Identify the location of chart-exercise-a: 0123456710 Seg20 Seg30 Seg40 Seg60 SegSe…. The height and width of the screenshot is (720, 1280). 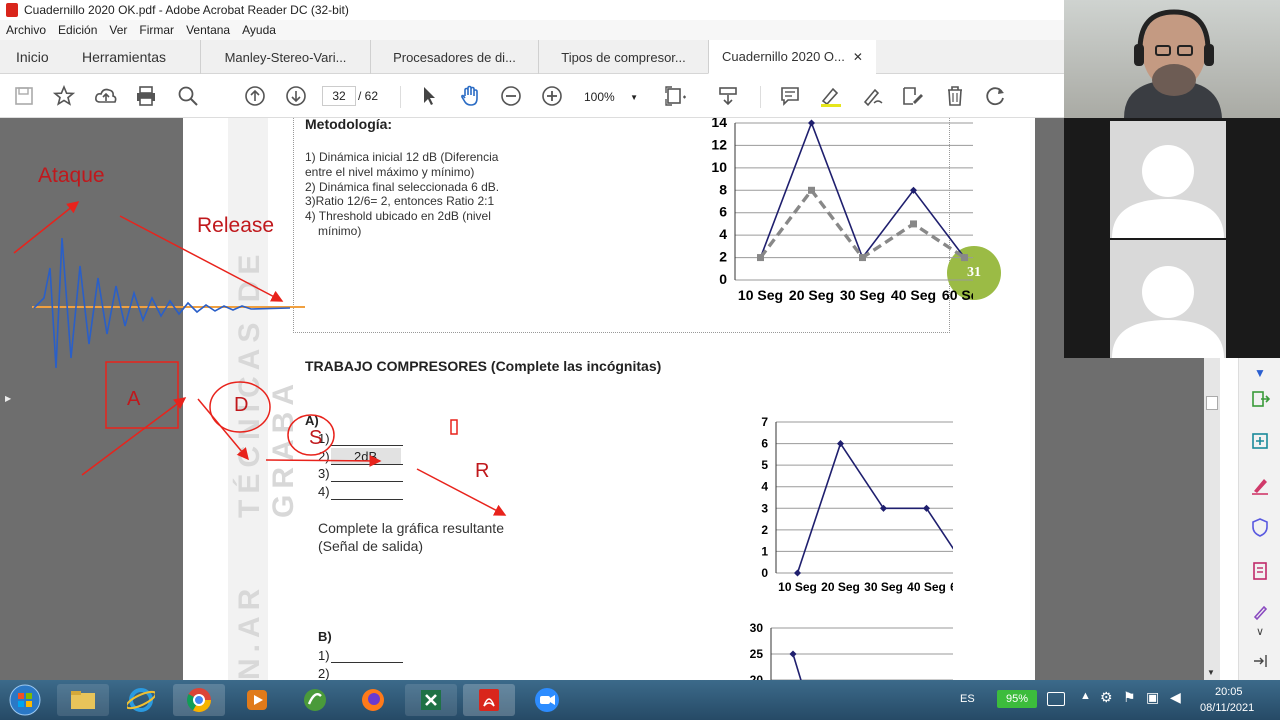
(857, 505).